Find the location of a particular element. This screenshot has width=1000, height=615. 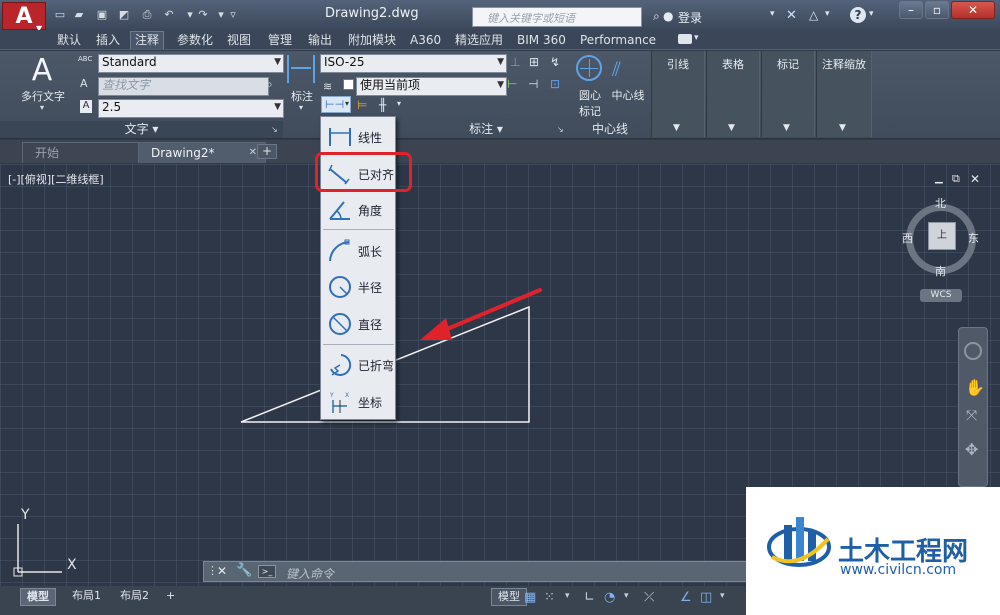

saveas-icon: ◩ is located at coordinates (124, 15).